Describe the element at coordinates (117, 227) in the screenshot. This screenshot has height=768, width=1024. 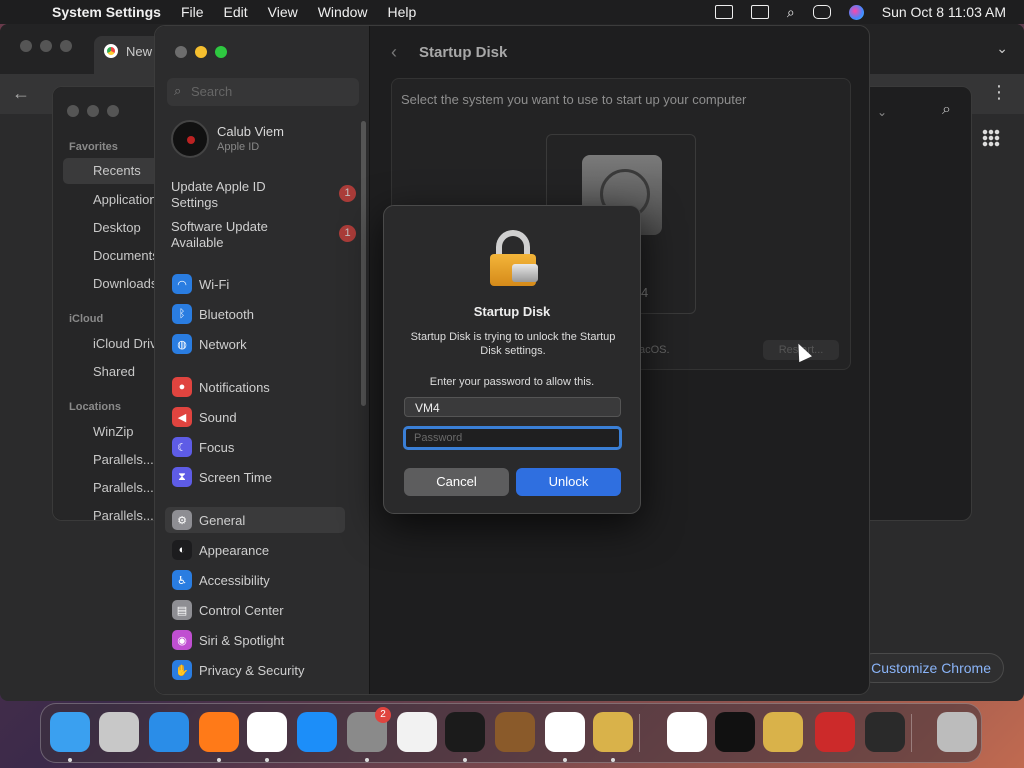
I see `sidebar-item-desktop: Desktop` at that location.